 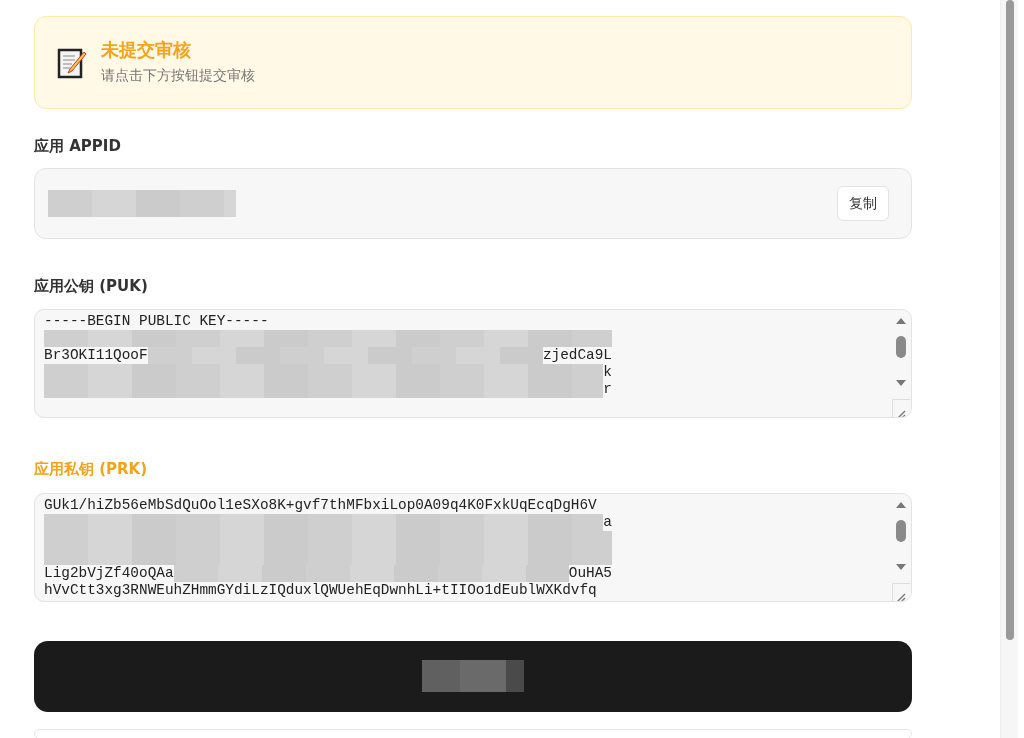 What do you see at coordinates (178, 75) in the screenshot?
I see `notice-subtitle: 请点击下方按钮提交审核` at bounding box center [178, 75].